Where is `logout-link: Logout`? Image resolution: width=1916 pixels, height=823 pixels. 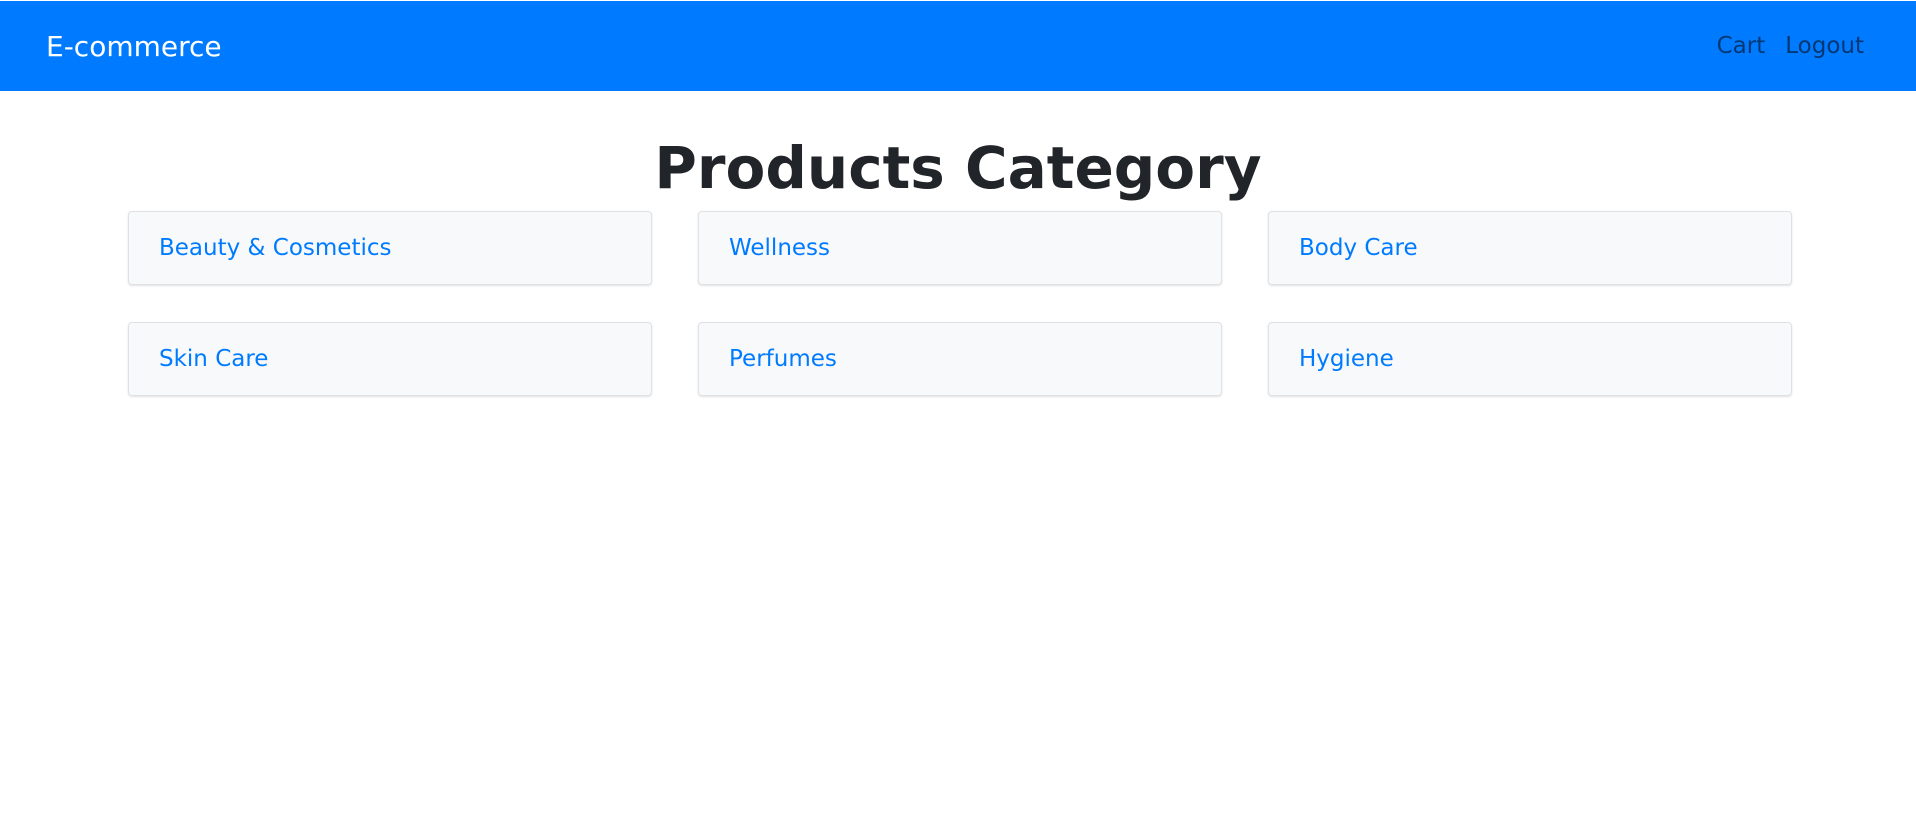 logout-link: Logout is located at coordinates (1824, 46).